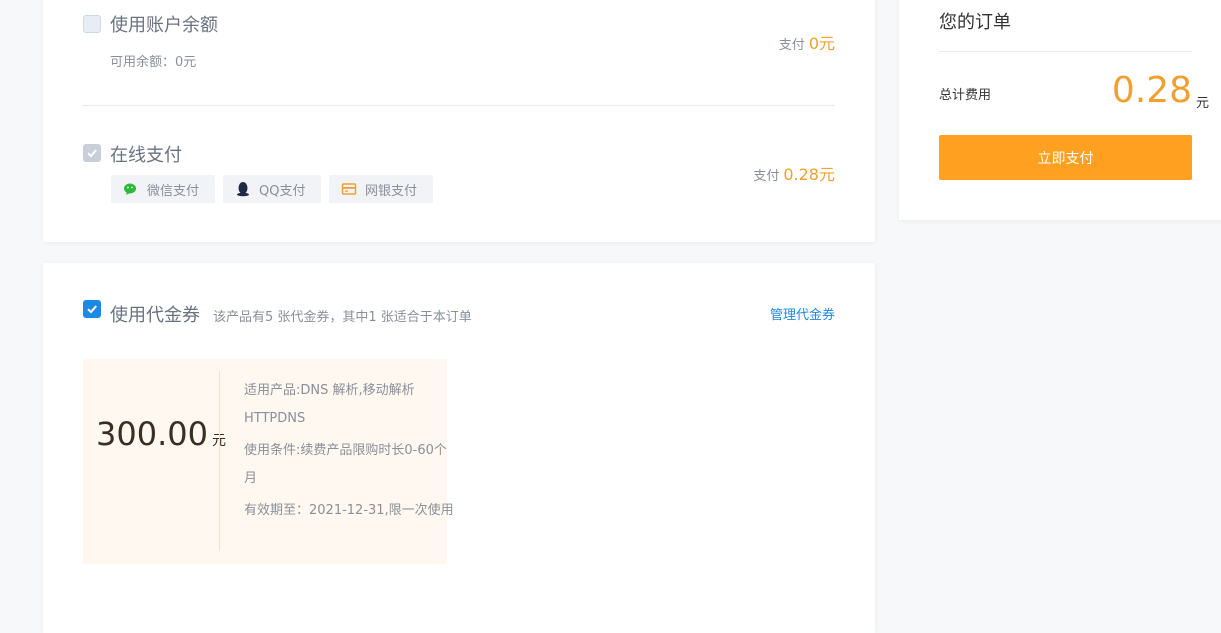 The height and width of the screenshot is (633, 1221). Describe the element at coordinates (349, 510) in the screenshot. I see `coupon-expiry: 有效期至：2021-12-31,限一次使用` at that location.